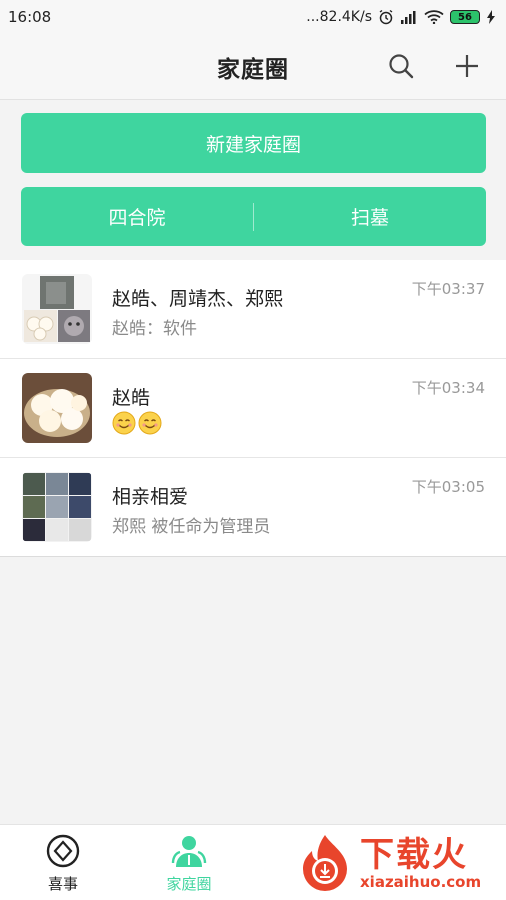 The width and height of the screenshot is (506, 900). What do you see at coordinates (370, 216) in the screenshot?
I see `tomb-sweeping-button: 扫墓` at bounding box center [370, 216].